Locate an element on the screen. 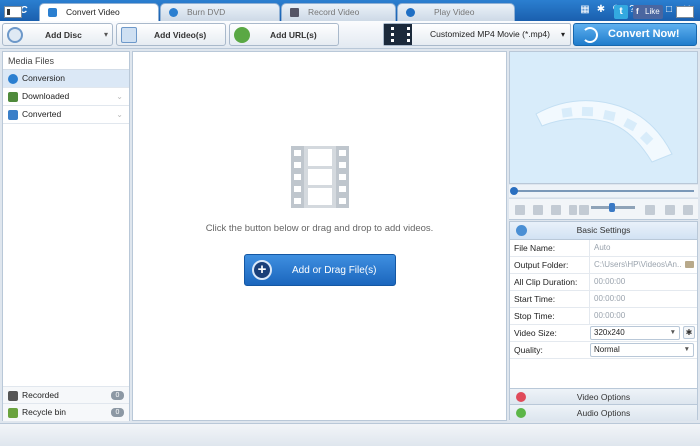 Image resolution: width=700 pixels, height=446 pixels. tab-play-video: Play Video is located at coordinates (456, 12).